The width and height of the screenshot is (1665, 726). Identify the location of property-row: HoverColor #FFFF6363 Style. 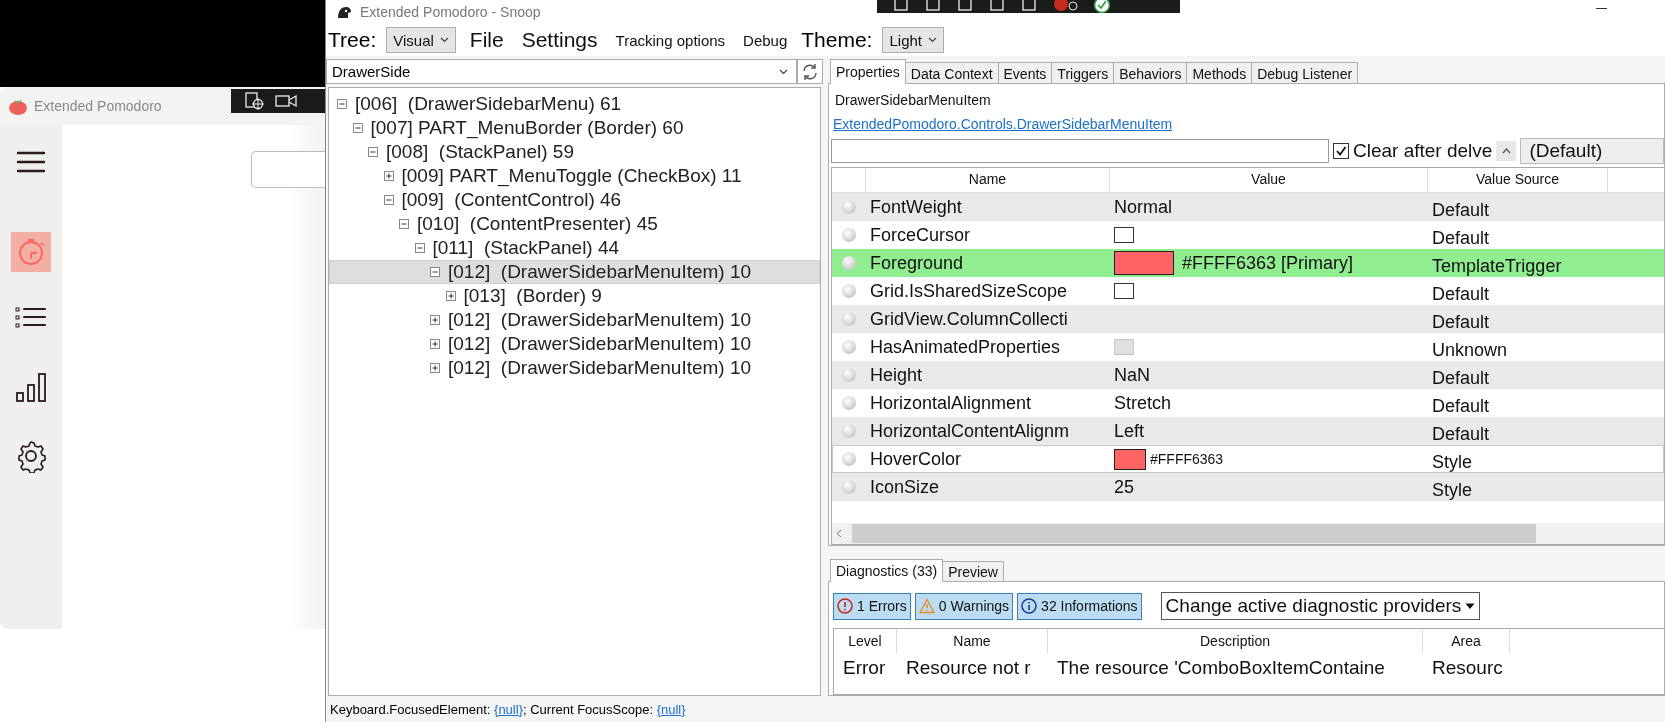
(1248, 459).